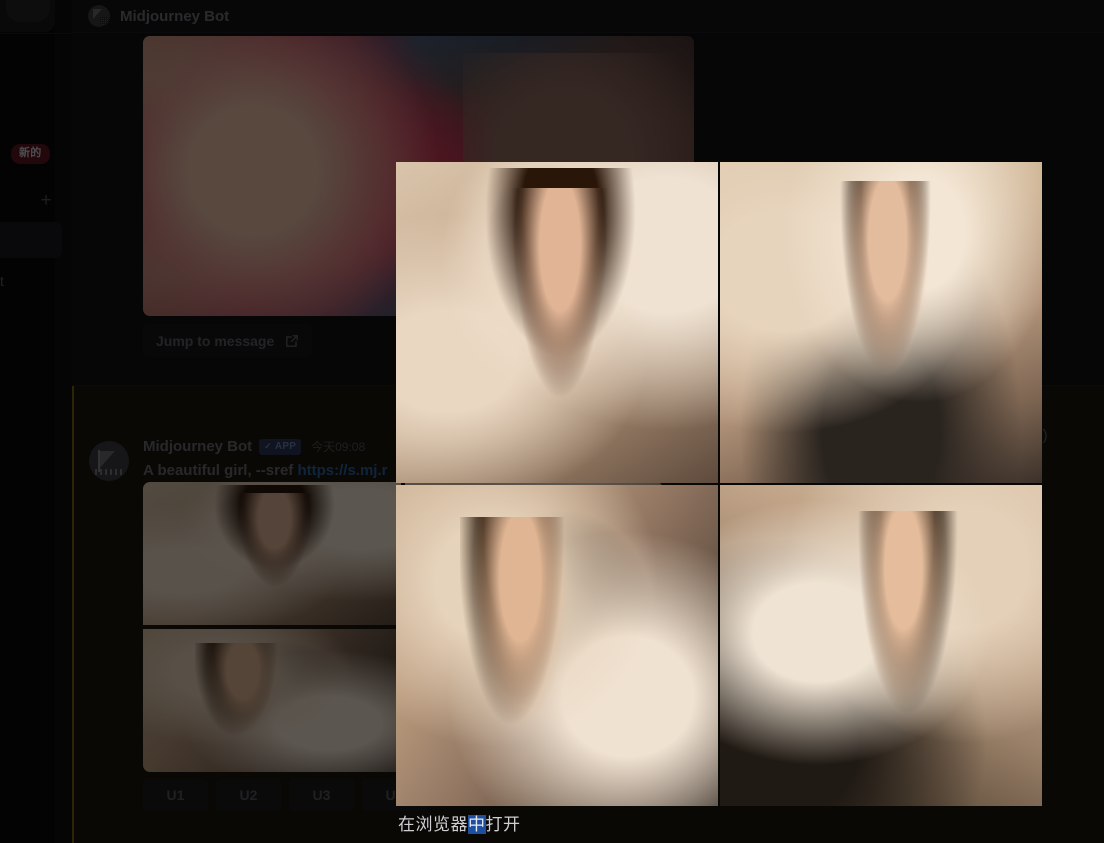 The image size is (1104, 843). I want to click on sidebar-panel-card, so click(31, 240).